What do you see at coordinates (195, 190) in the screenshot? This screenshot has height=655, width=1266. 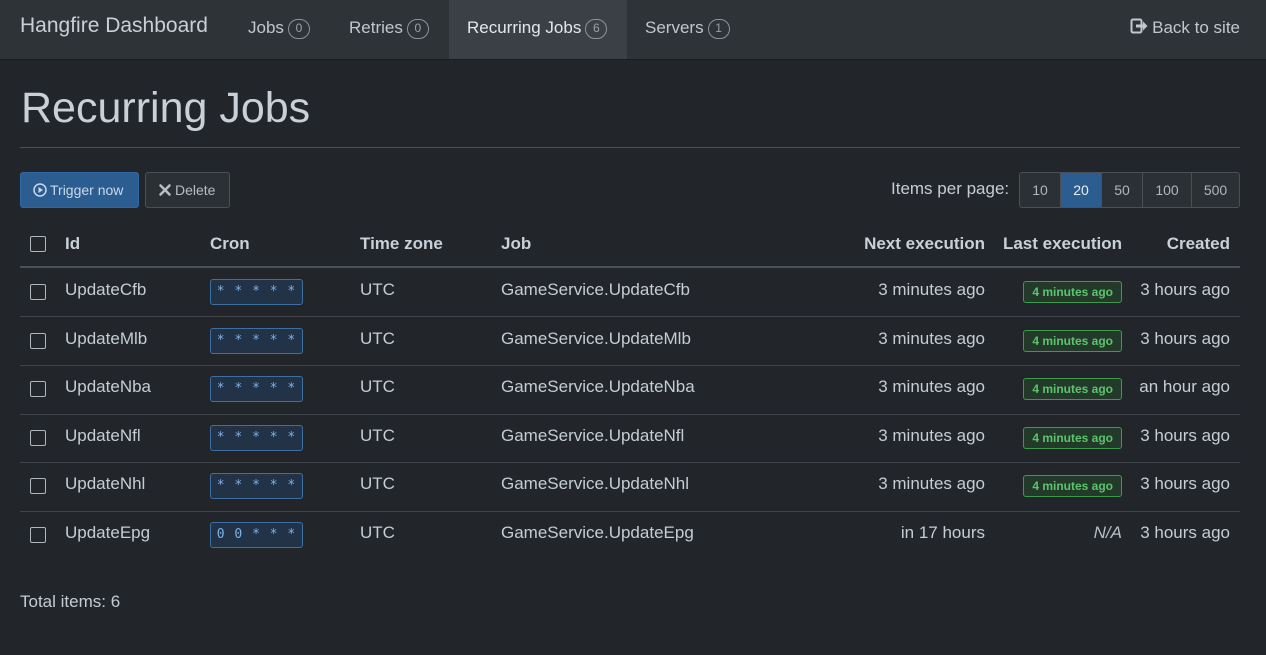 I see `delete-label: Delete` at bounding box center [195, 190].